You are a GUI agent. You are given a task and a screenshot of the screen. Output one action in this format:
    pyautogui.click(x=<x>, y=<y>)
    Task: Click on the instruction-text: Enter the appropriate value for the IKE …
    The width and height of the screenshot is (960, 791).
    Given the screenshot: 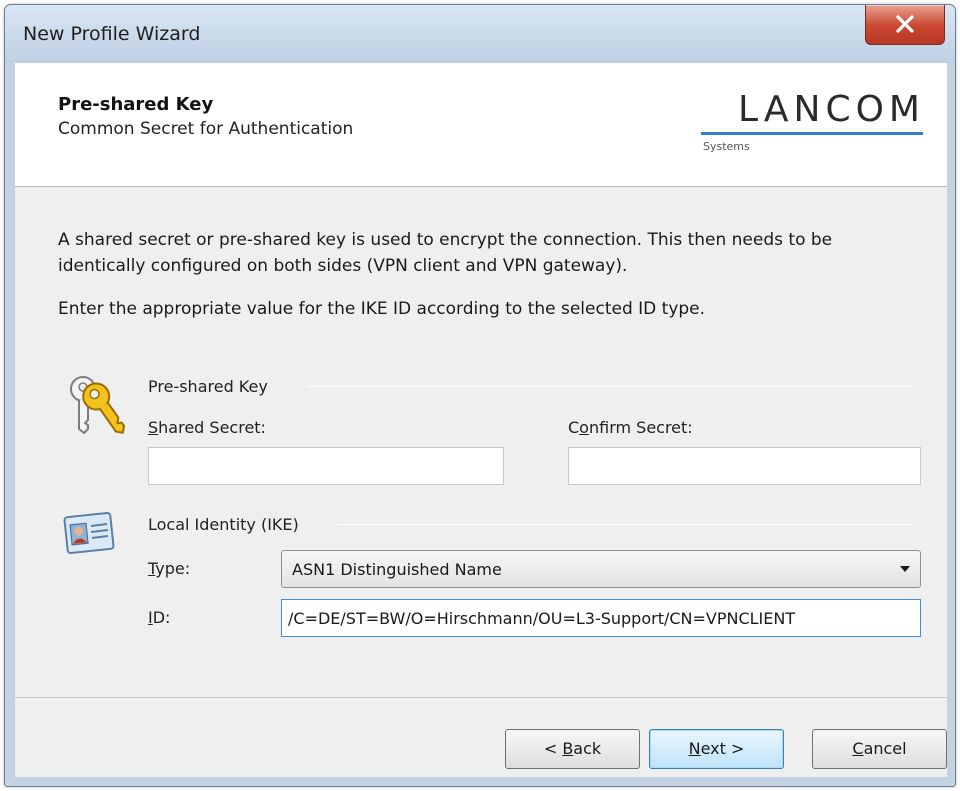 What is the action you would take?
    pyautogui.click(x=382, y=309)
    